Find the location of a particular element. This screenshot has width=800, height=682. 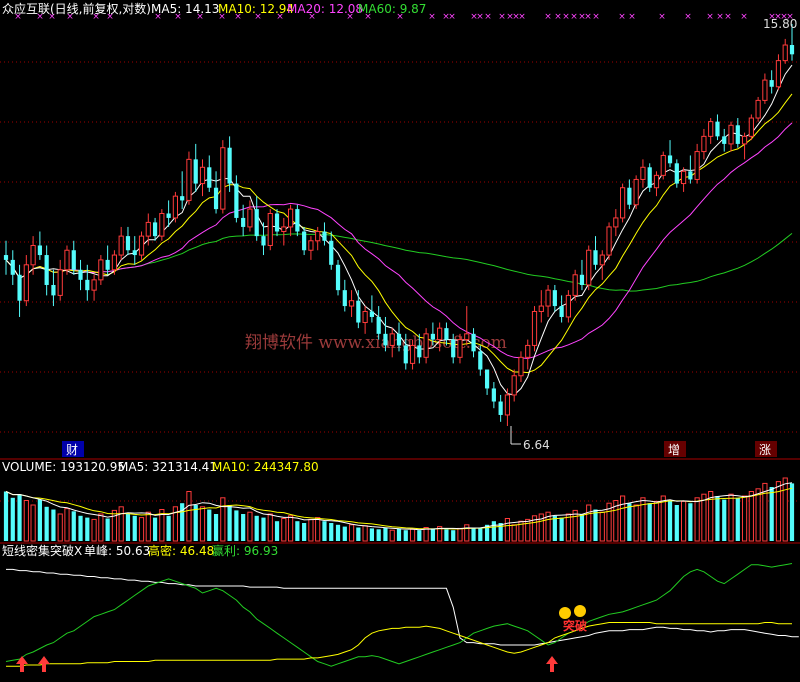

indicator-header: 短线密集突破X 单峰: 50.63 高密: 46.48 赢利: 96.93 is located at coordinates (140, 550).